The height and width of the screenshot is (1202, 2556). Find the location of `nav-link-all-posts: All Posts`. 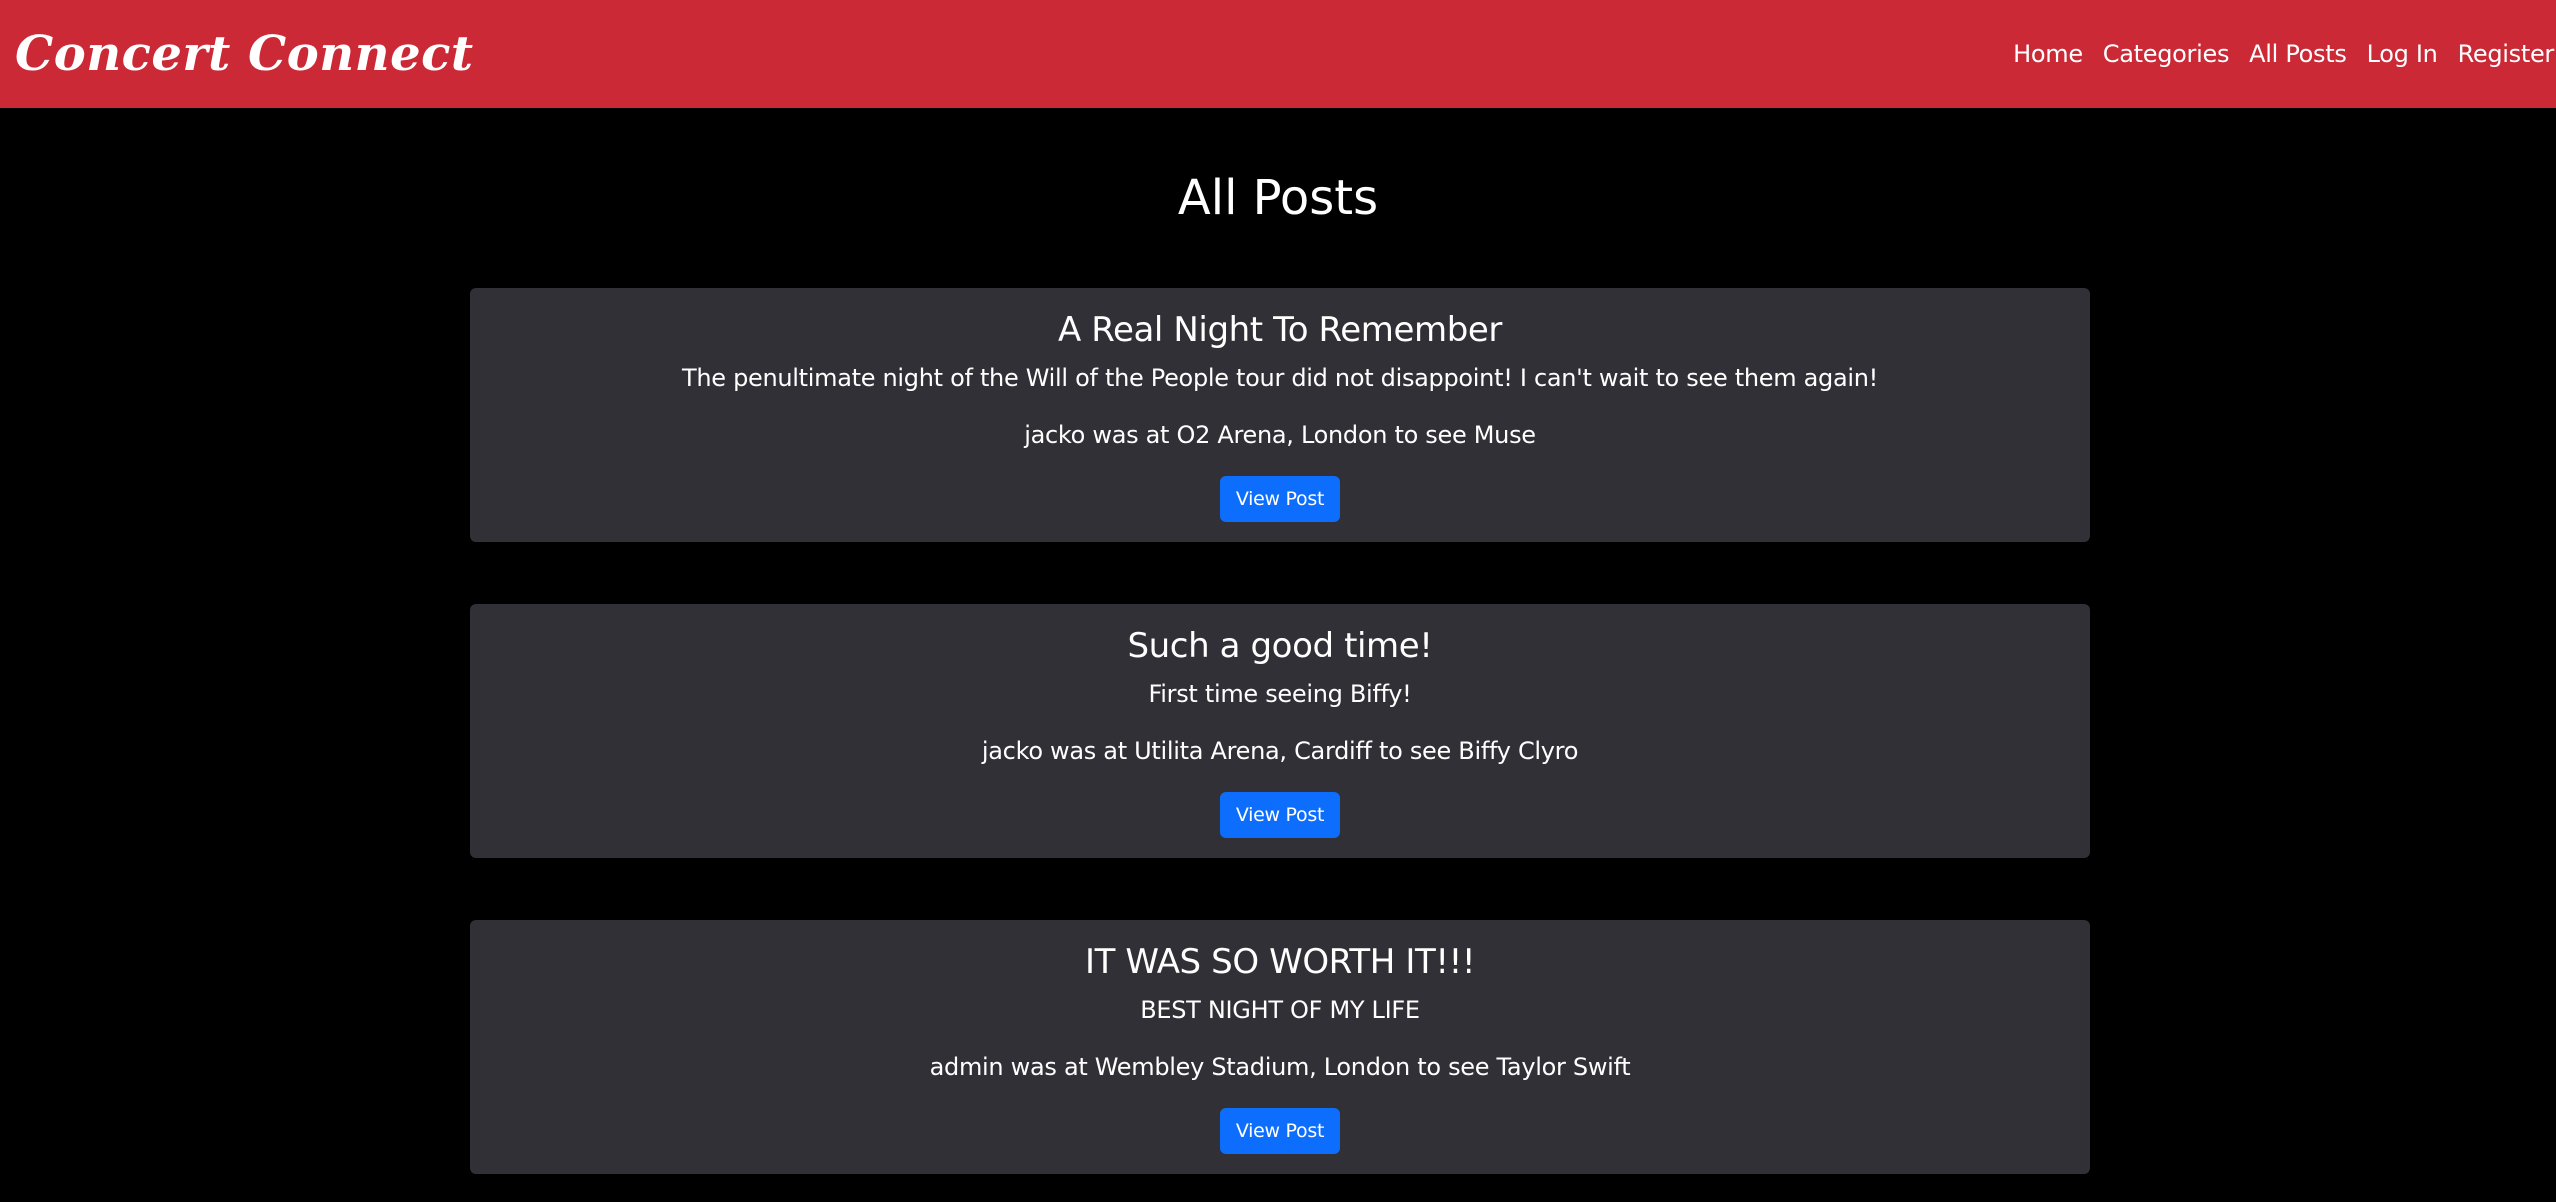

nav-link-all-posts: All Posts is located at coordinates (2298, 54).